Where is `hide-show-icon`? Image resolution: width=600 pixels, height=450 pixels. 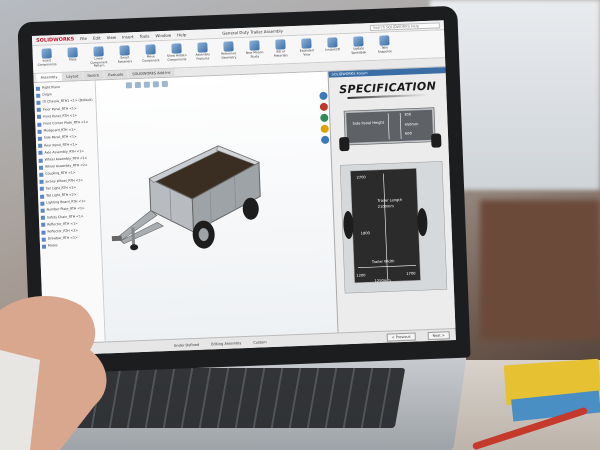
hide-show-icon is located at coordinates (164, 84).